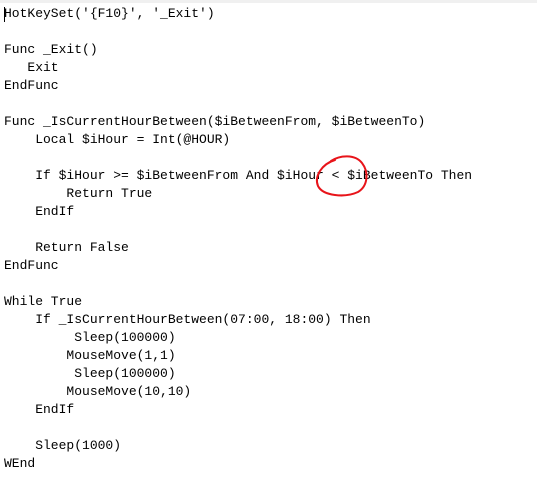 The height and width of the screenshot is (501, 537). I want to click on code-line: WEnd, so click(238, 464).